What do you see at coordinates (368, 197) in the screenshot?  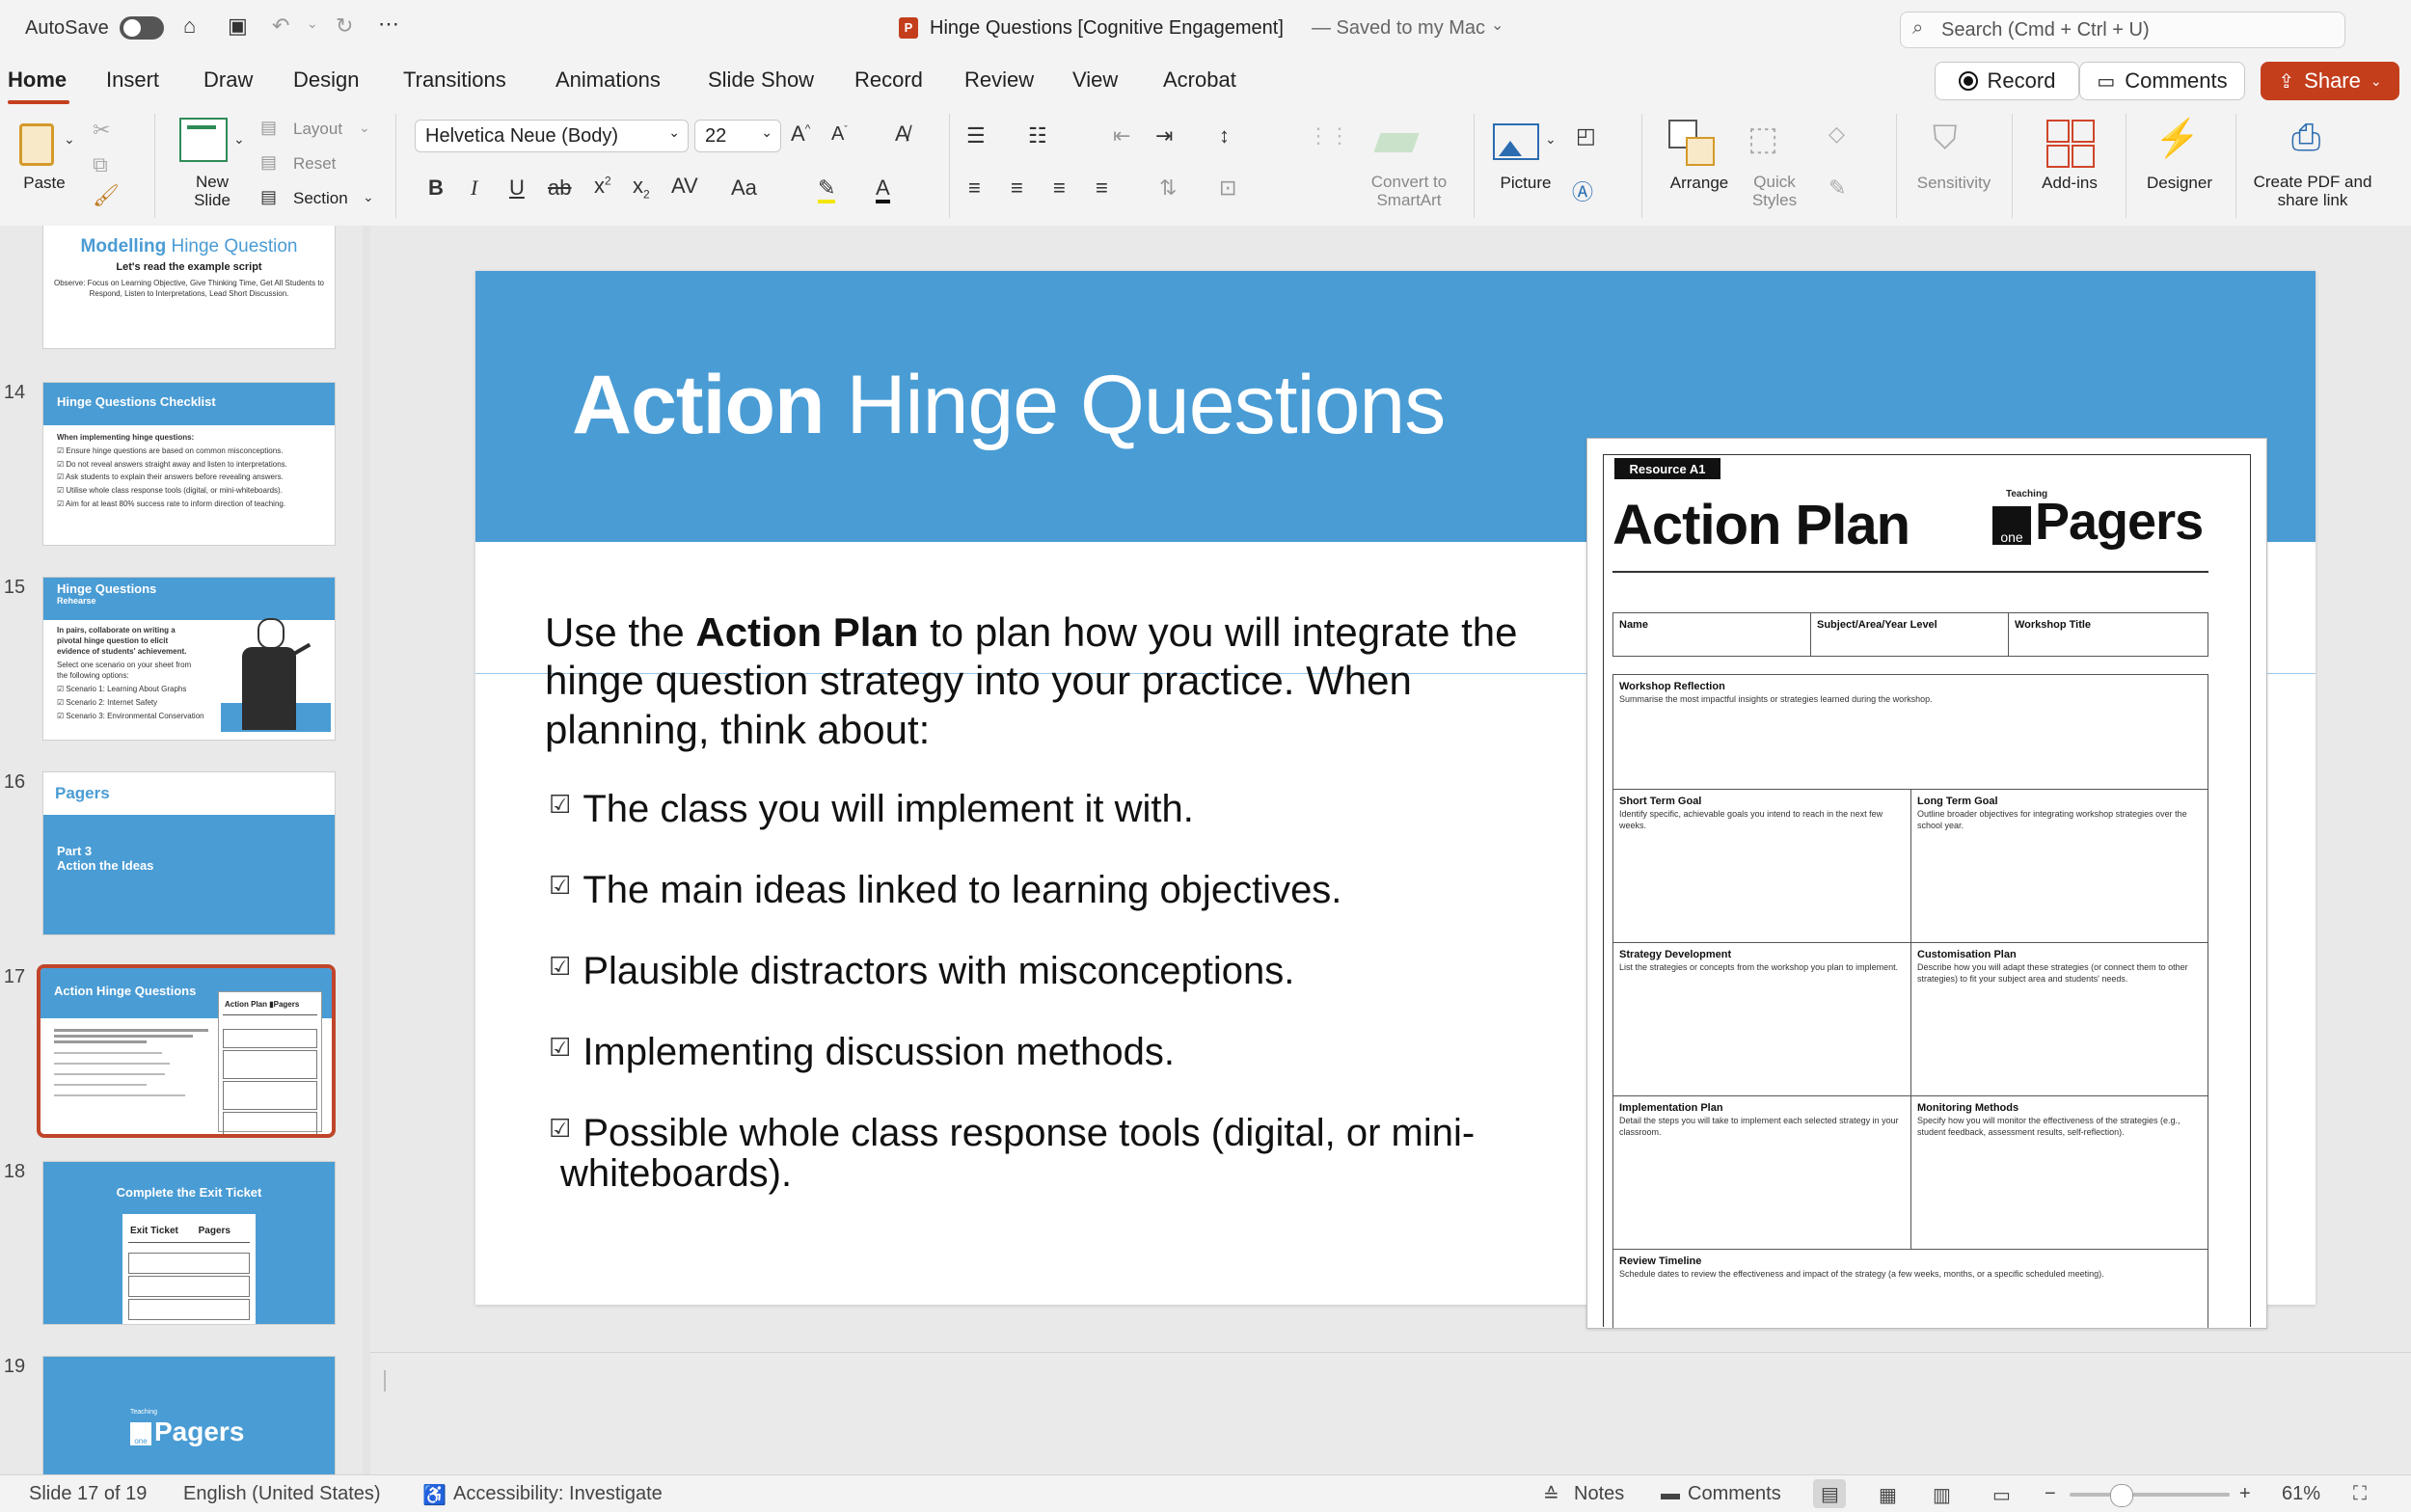 I see `section-dropdown-icon: ⌄` at bounding box center [368, 197].